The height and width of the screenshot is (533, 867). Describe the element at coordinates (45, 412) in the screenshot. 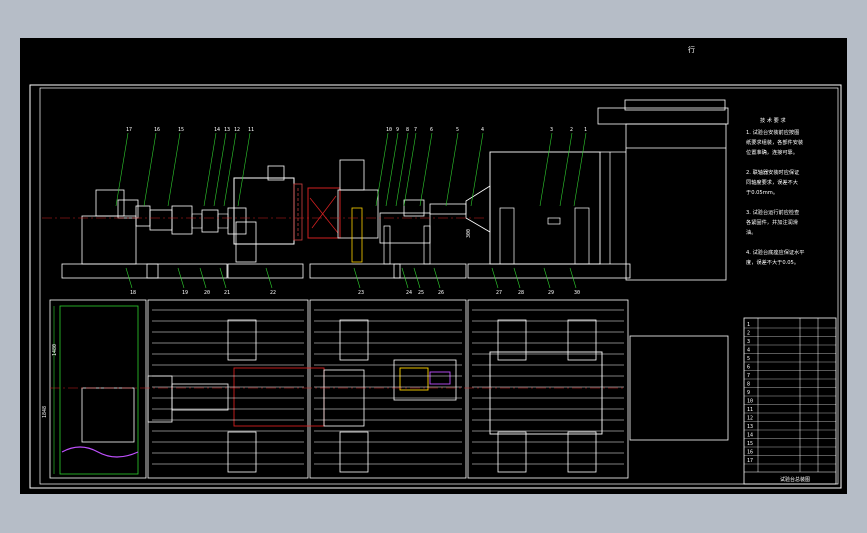

I see `vertical-dimension: 1848` at that location.